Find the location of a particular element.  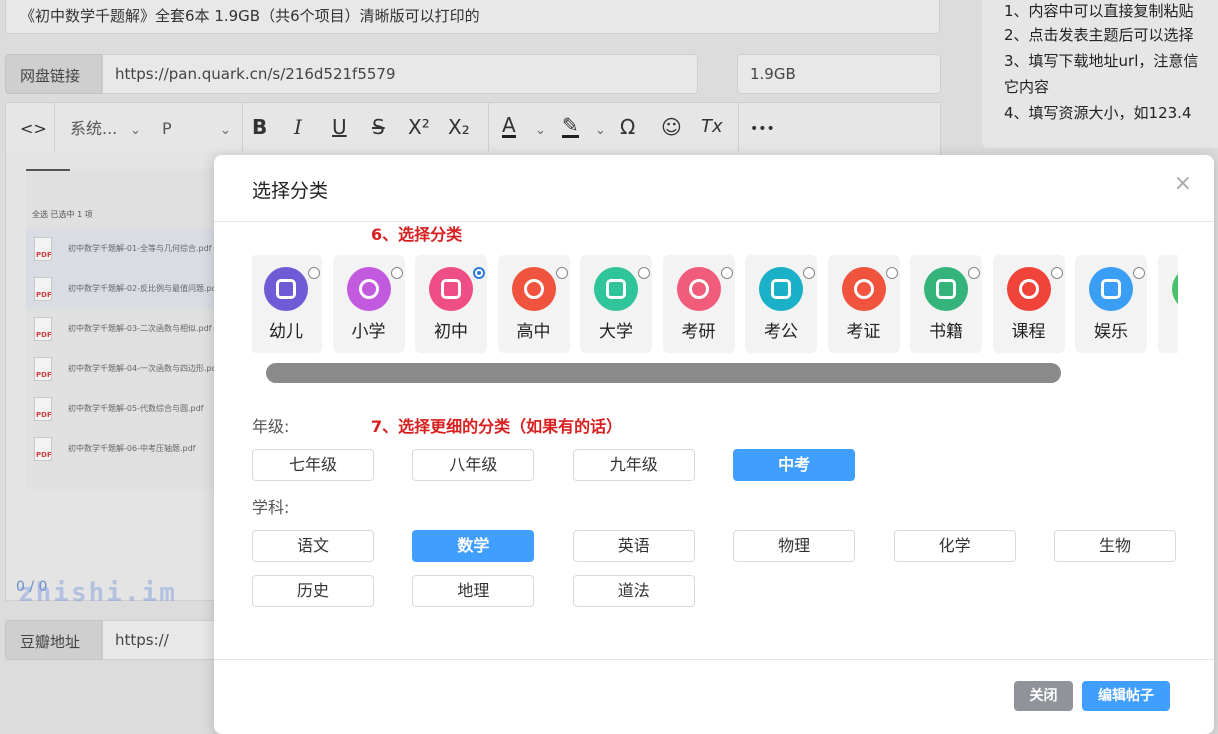

category-scrollbar is located at coordinates (663, 373).